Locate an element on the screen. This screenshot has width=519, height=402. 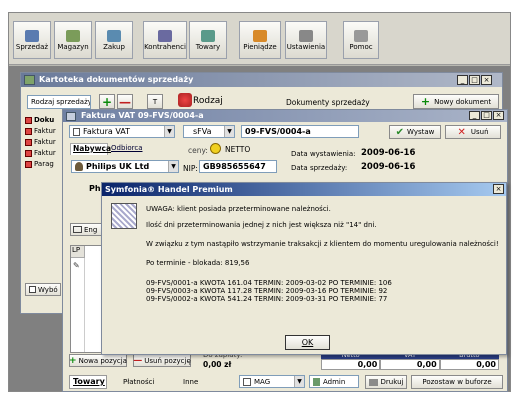
series-select: sFVa ▼ is located at coordinates (209, 131).